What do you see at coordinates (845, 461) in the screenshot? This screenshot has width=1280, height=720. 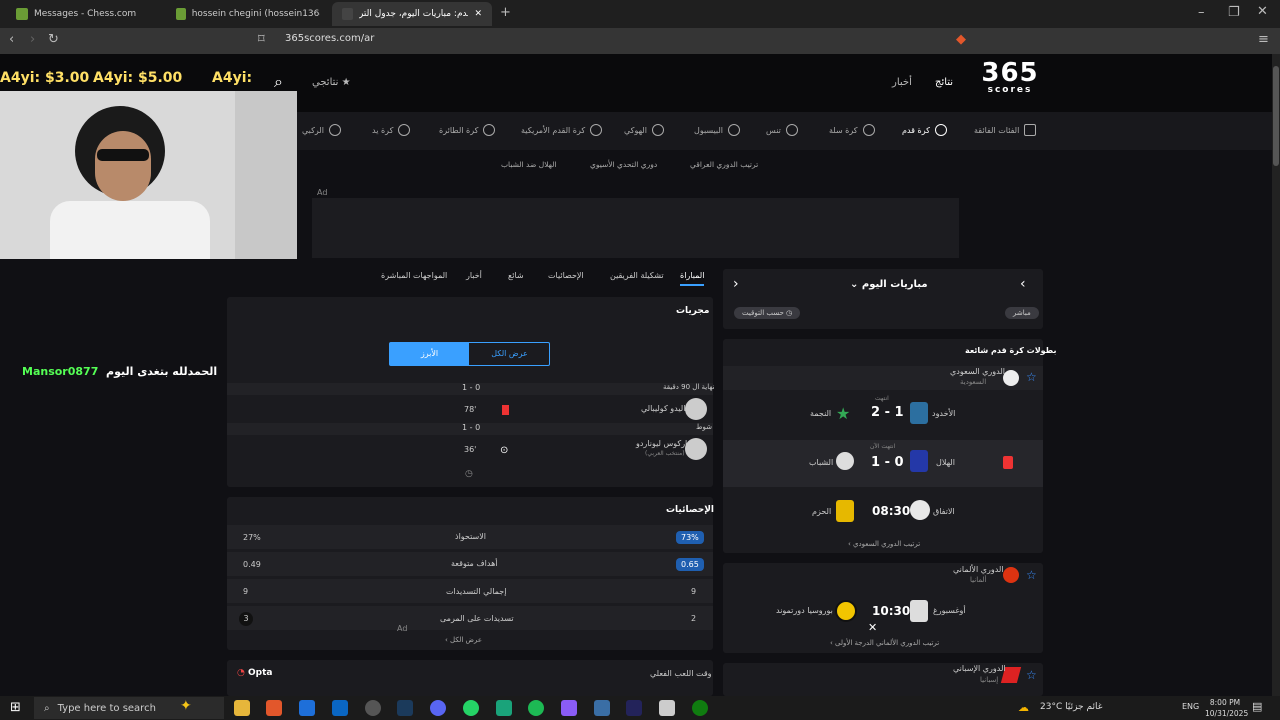 I see `team-logo` at bounding box center [845, 461].